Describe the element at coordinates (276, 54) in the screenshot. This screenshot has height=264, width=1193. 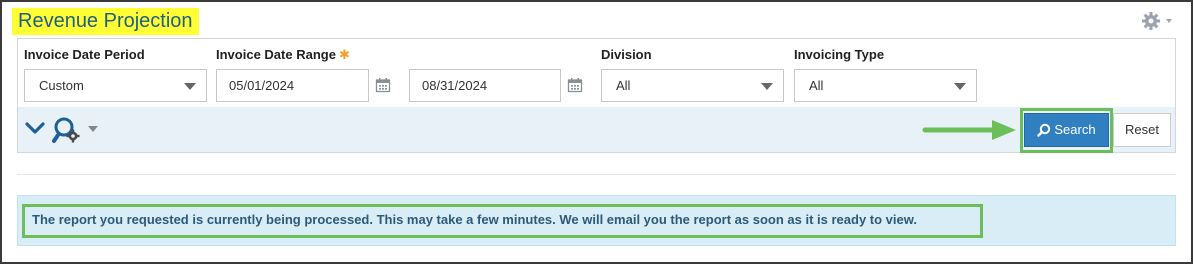
I see `invoice-date-range-label-text: Invoice Date Range` at that location.